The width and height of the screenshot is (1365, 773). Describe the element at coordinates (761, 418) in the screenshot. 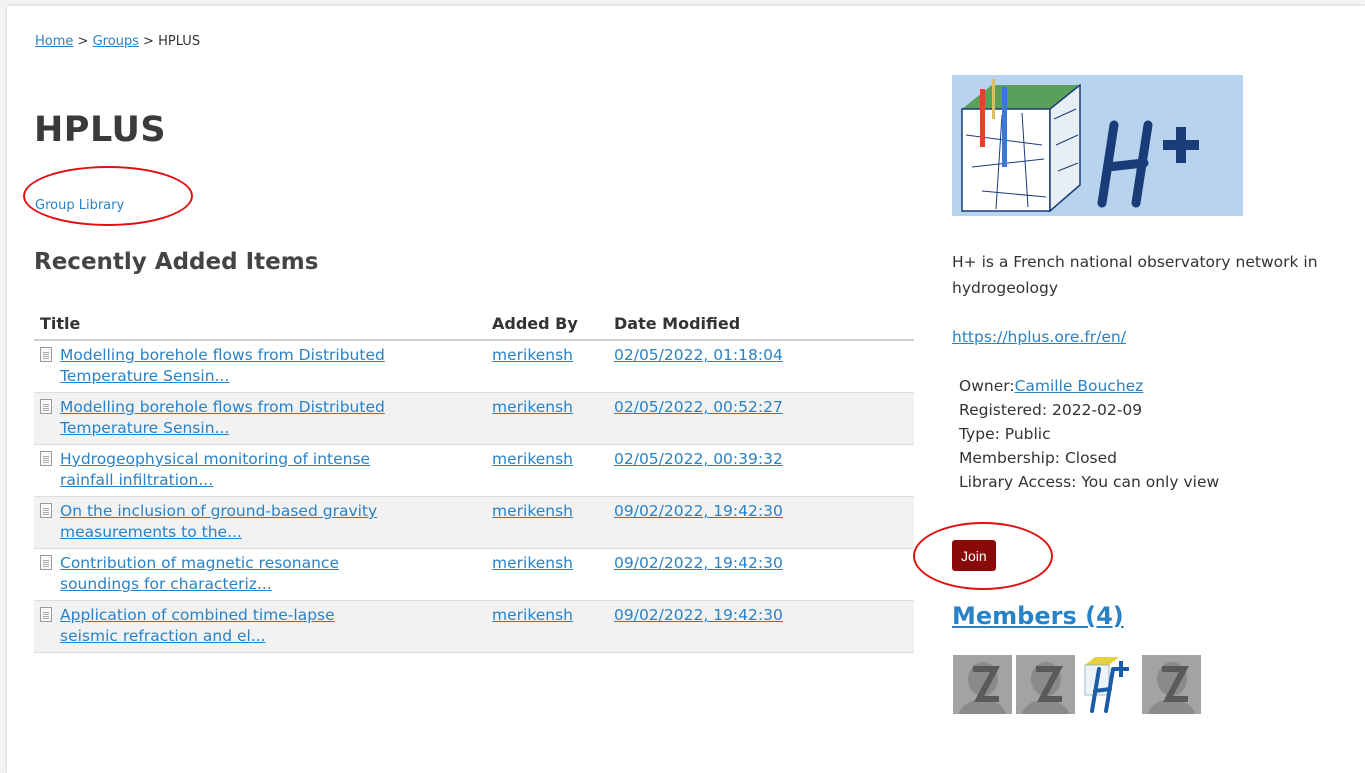

I see `date-cell: 02/05/2022, 00:52:27` at that location.